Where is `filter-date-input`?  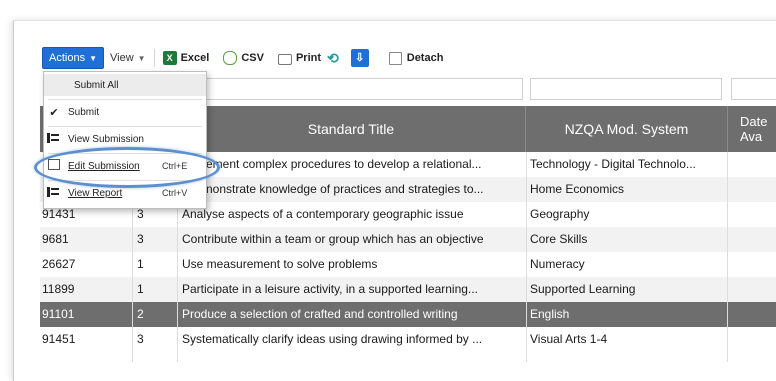 filter-date-input is located at coordinates (753, 89).